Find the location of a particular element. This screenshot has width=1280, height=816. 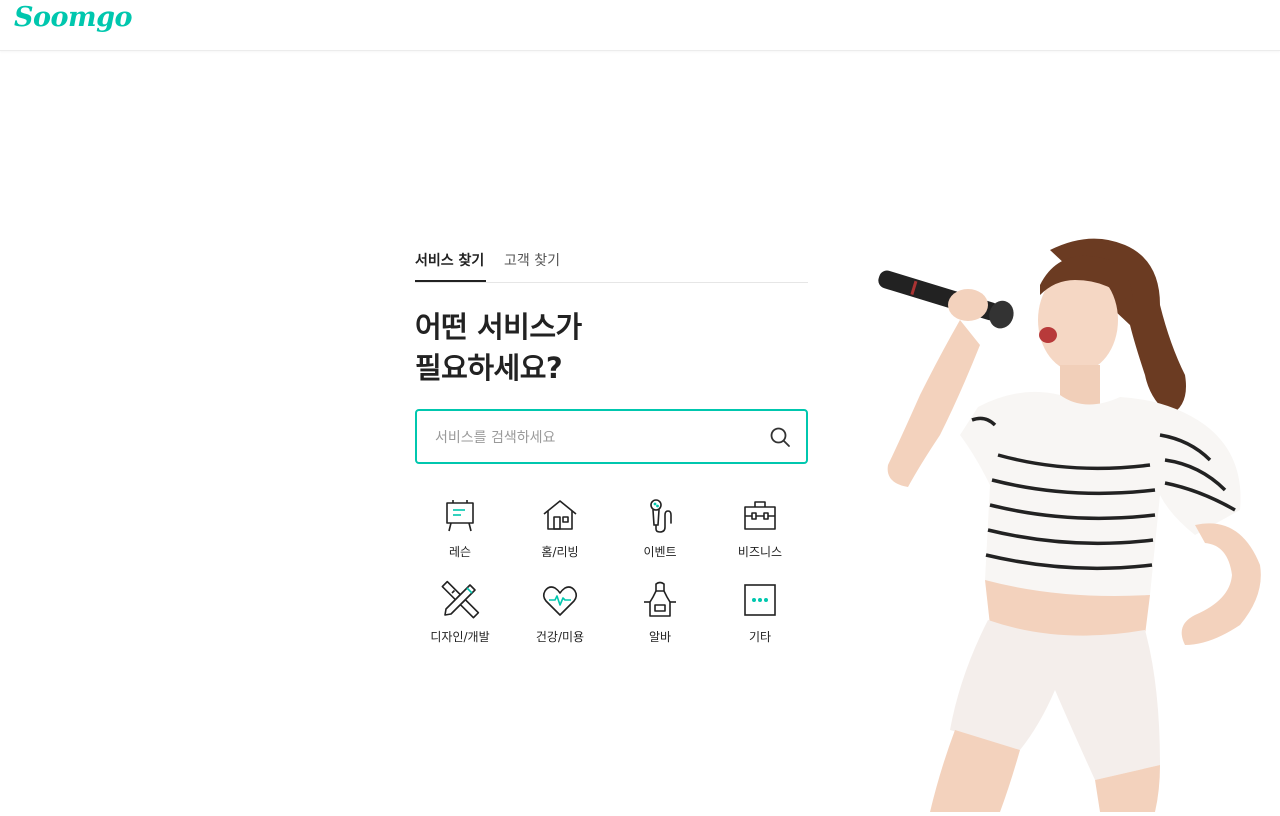

category-event: 이벤트 is located at coordinates (660, 531).